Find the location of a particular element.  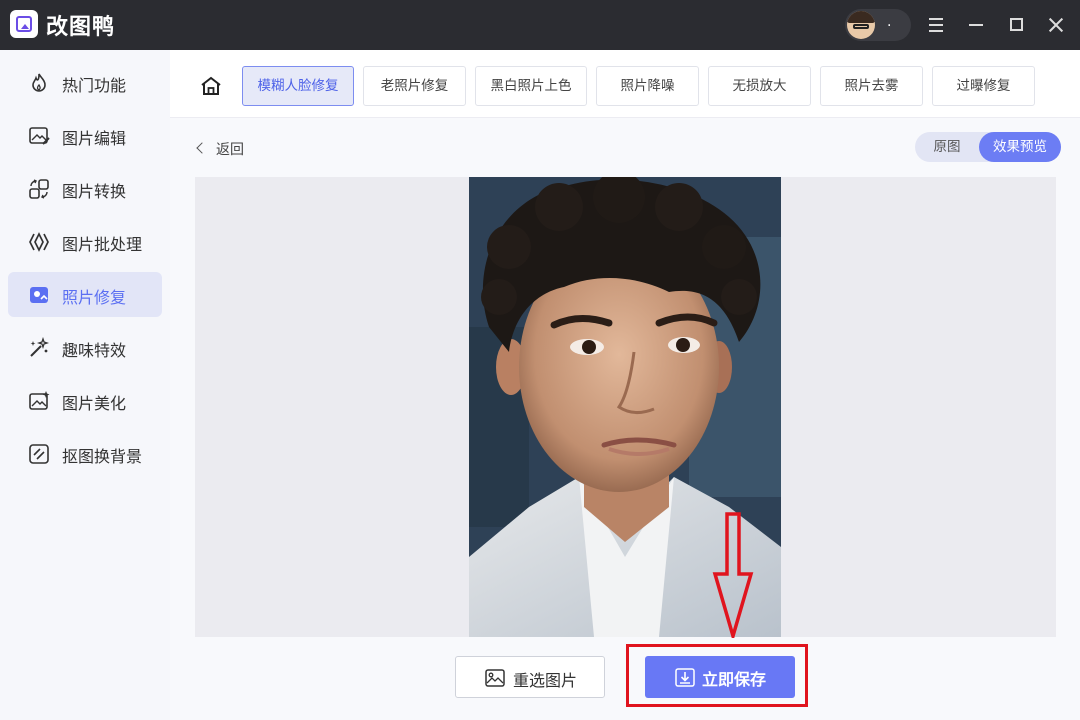

reselect-image-label: 重选图片 is located at coordinates (545, 680).